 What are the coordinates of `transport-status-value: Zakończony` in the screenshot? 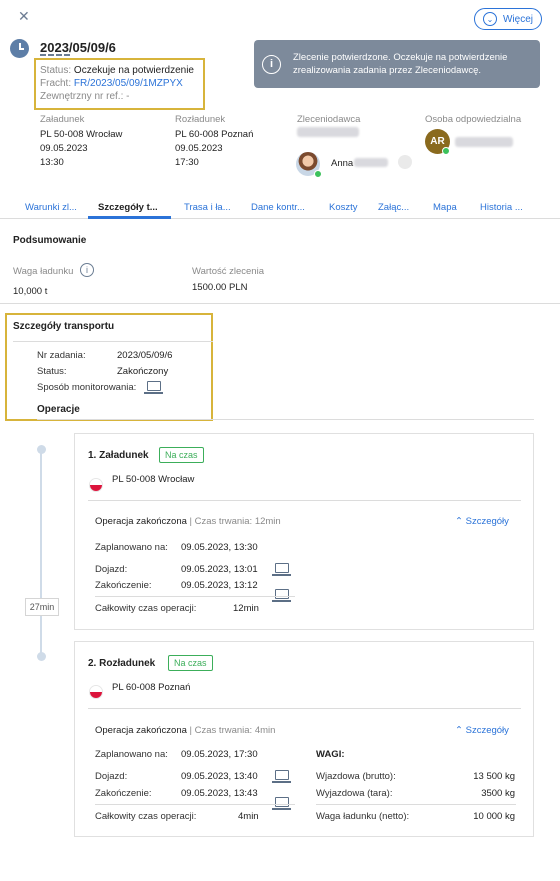 It's located at (143, 371).